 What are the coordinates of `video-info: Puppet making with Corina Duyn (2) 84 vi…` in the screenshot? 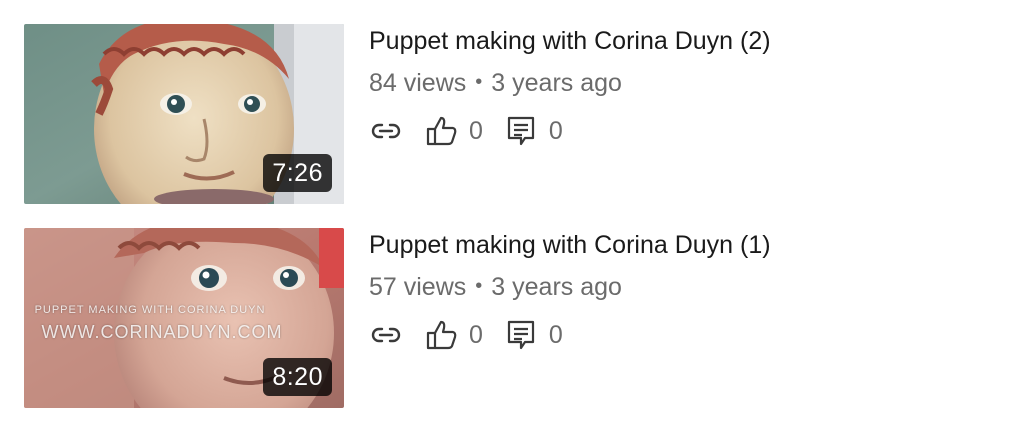 It's located at (570, 86).